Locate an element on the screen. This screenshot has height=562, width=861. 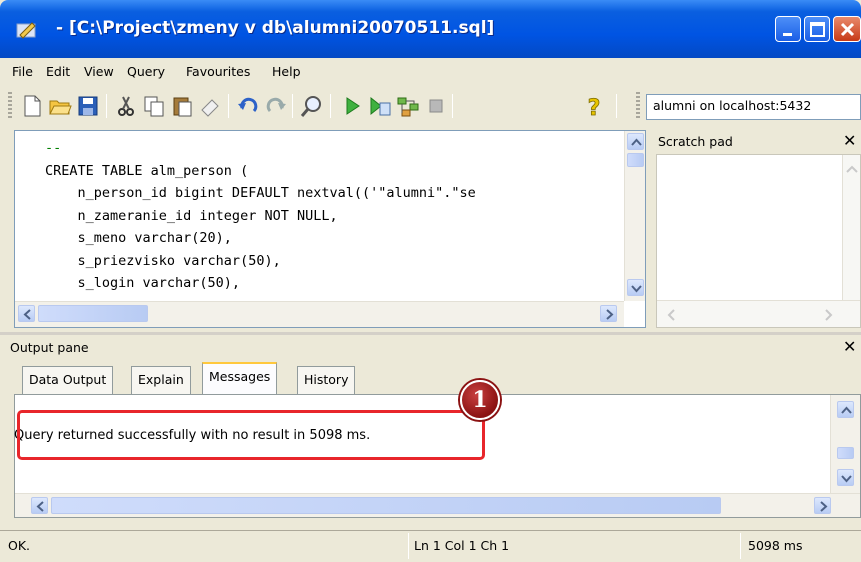
messages-vertical-scrollbar is located at coordinates (845, 445).